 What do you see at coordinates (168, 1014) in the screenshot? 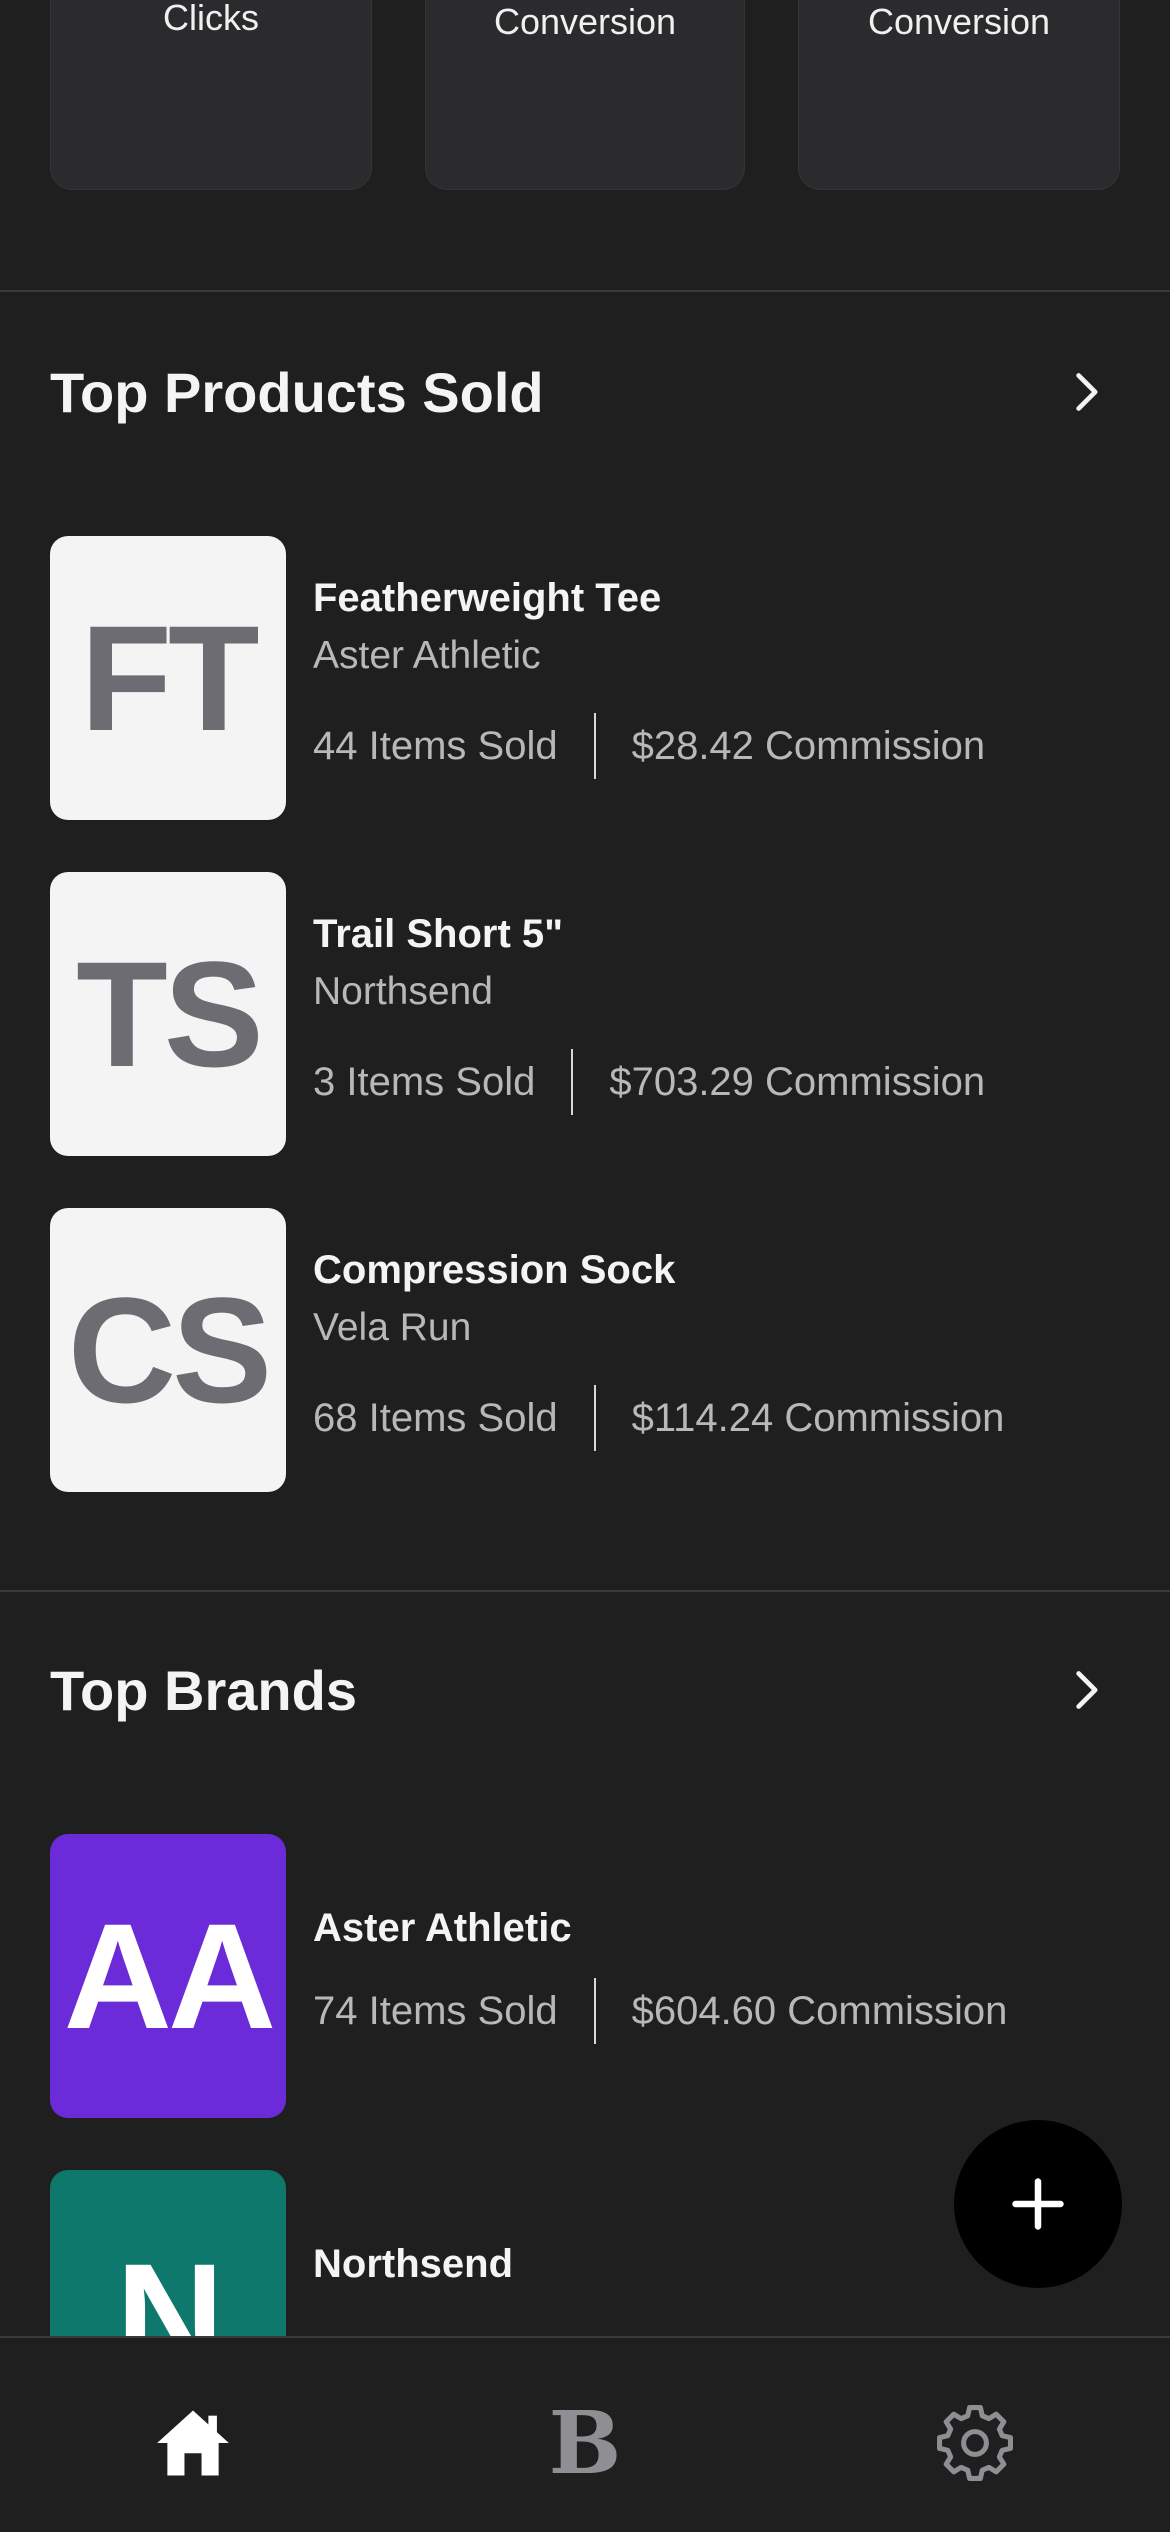
I see `product-thumbnail: TS` at bounding box center [168, 1014].